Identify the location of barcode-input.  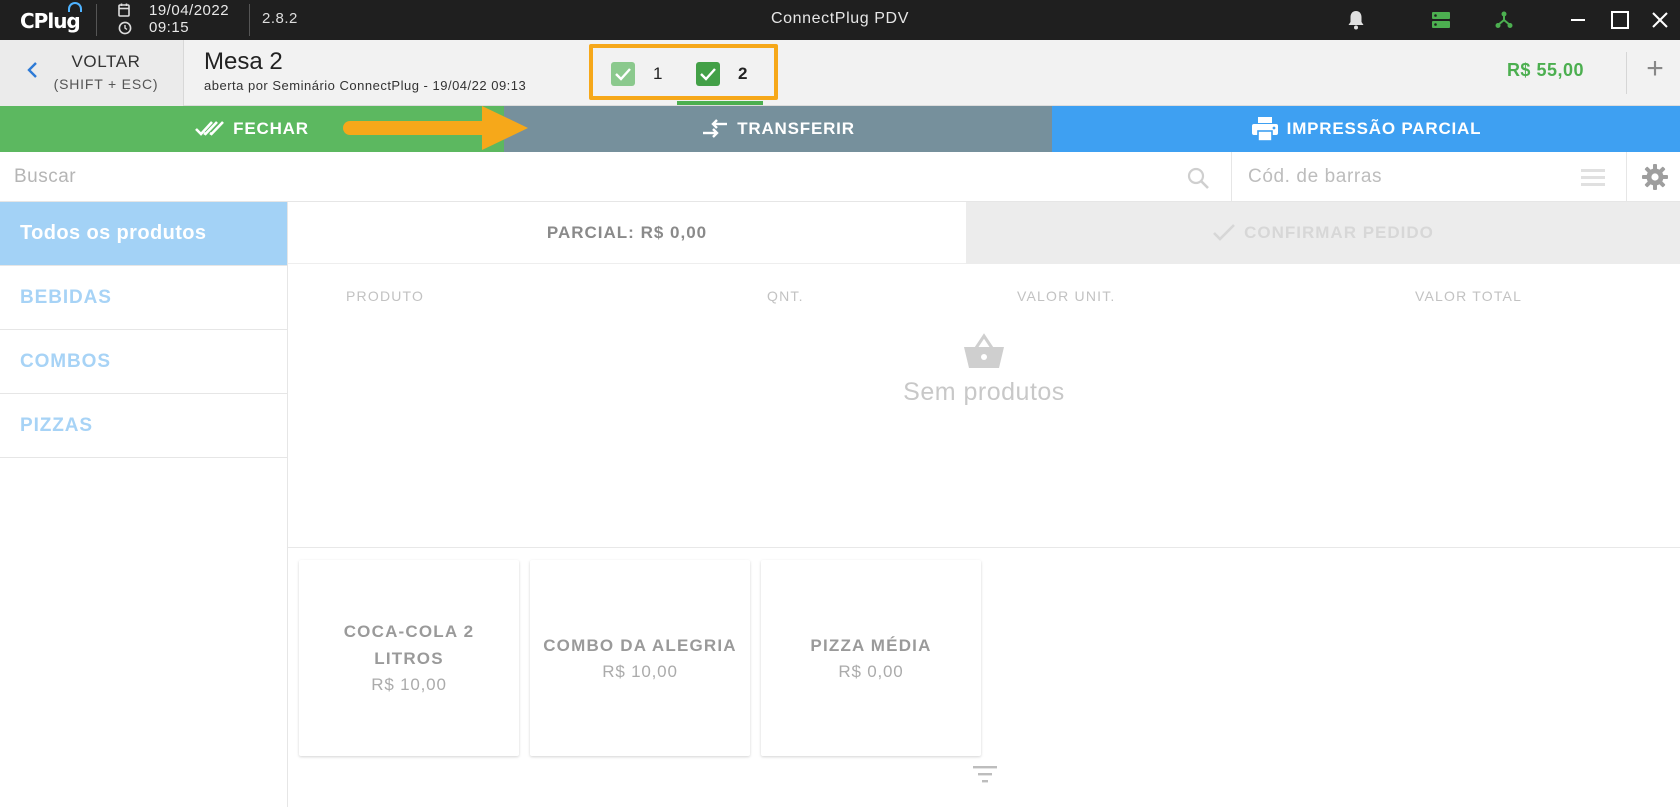
(1408, 177).